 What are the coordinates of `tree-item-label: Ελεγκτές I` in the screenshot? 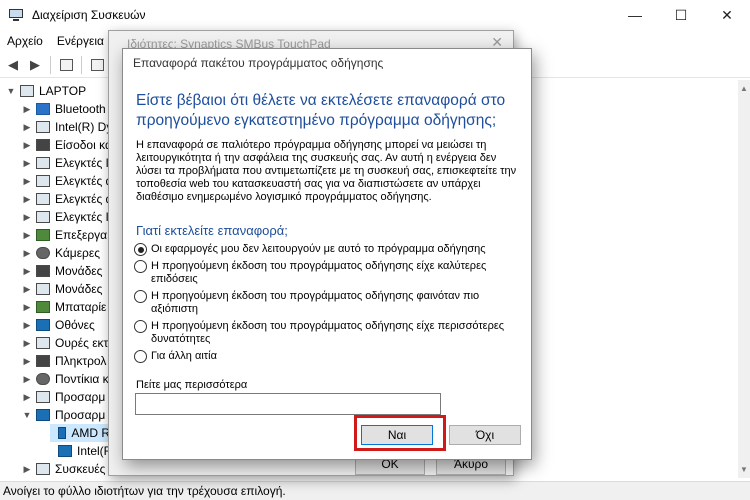 It's located at (82, 217).